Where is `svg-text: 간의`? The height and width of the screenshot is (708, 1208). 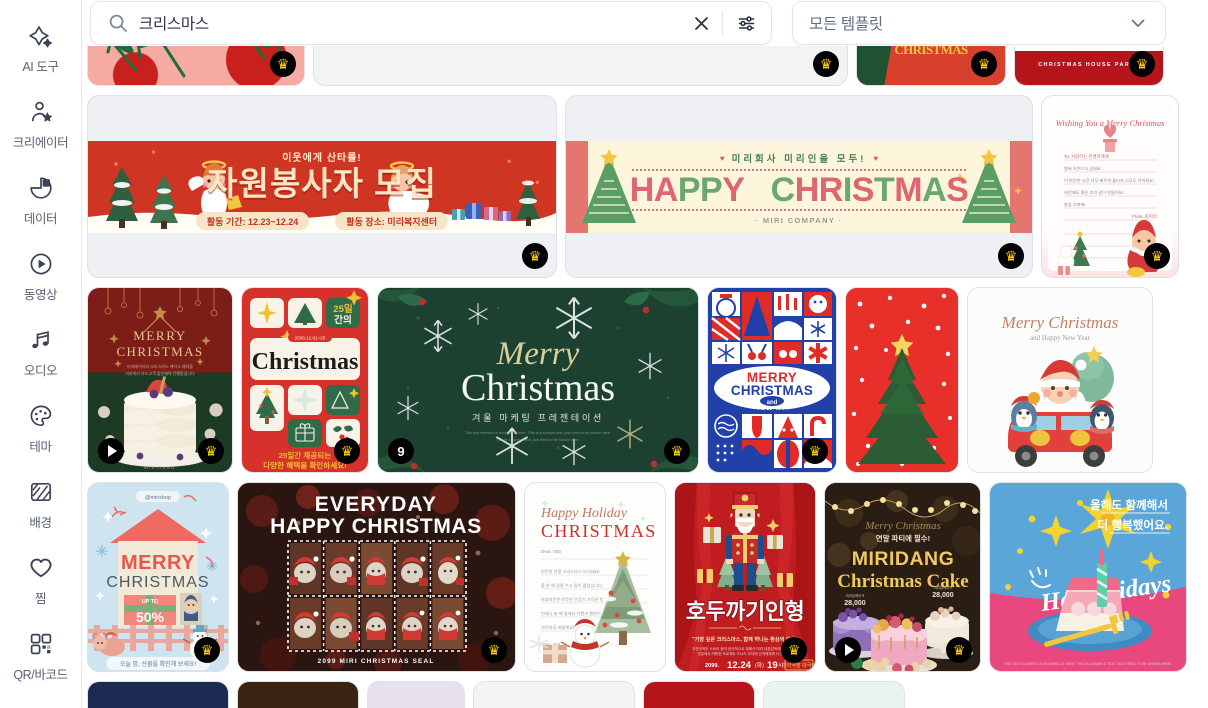 svg-text: 간의 is located at coordinates (343, 320).